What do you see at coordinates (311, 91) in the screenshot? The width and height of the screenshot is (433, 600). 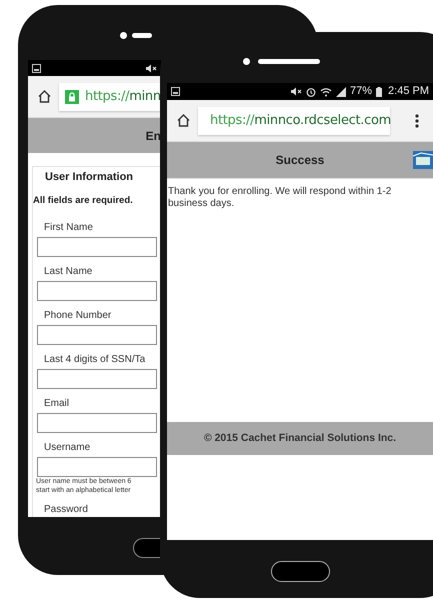 I see `alarm-icon` at bounding box center [311, 91].